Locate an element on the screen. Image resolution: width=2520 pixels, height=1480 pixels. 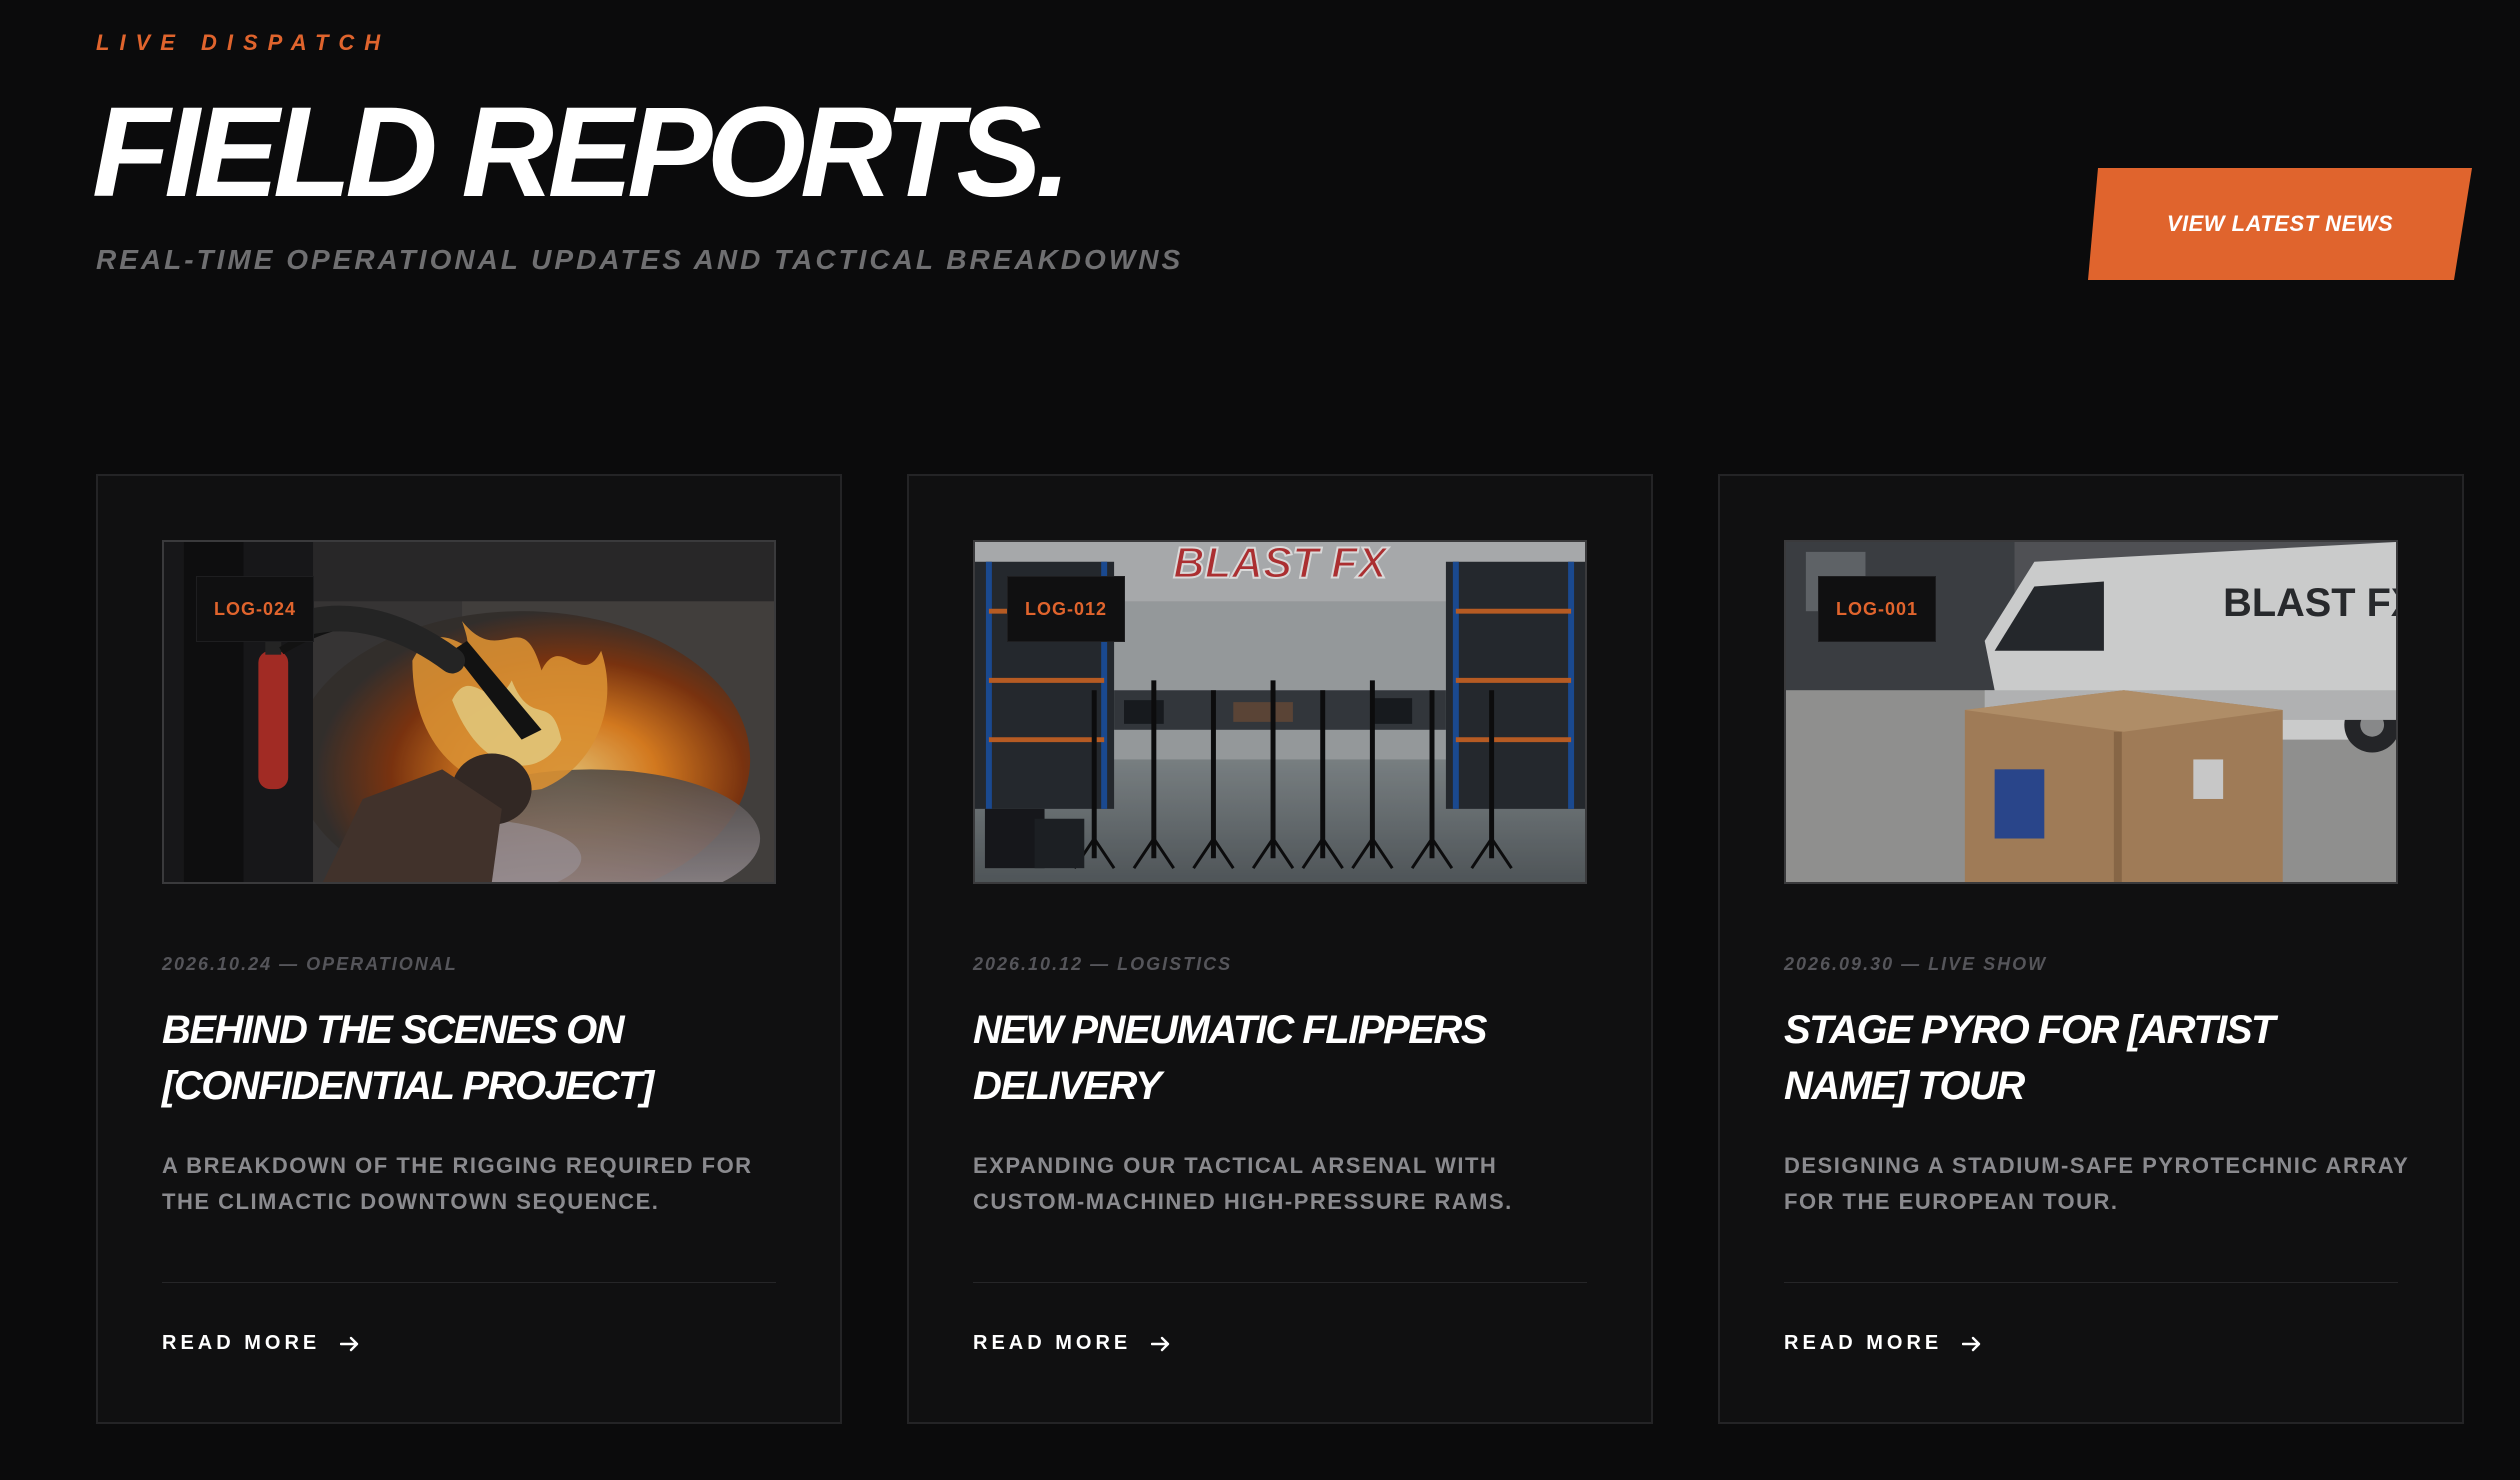
view-latest-news-label: VIEW LATEST NEWS is located at coordinates (2280, 223).